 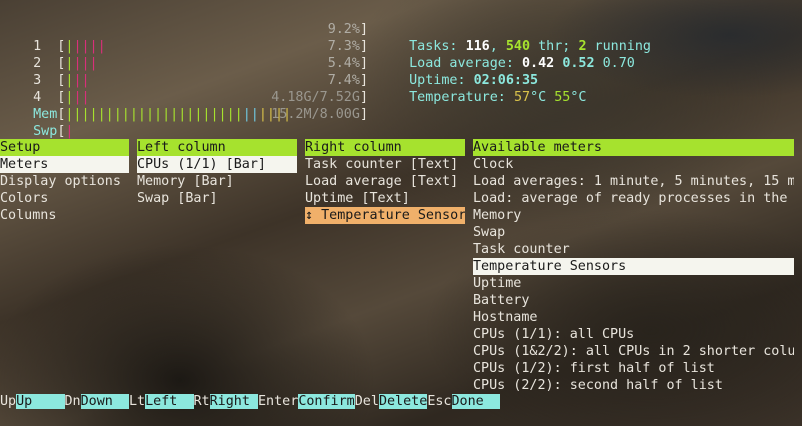 I want to click on footer-key-delete: Del, so click(x=367, y=401).